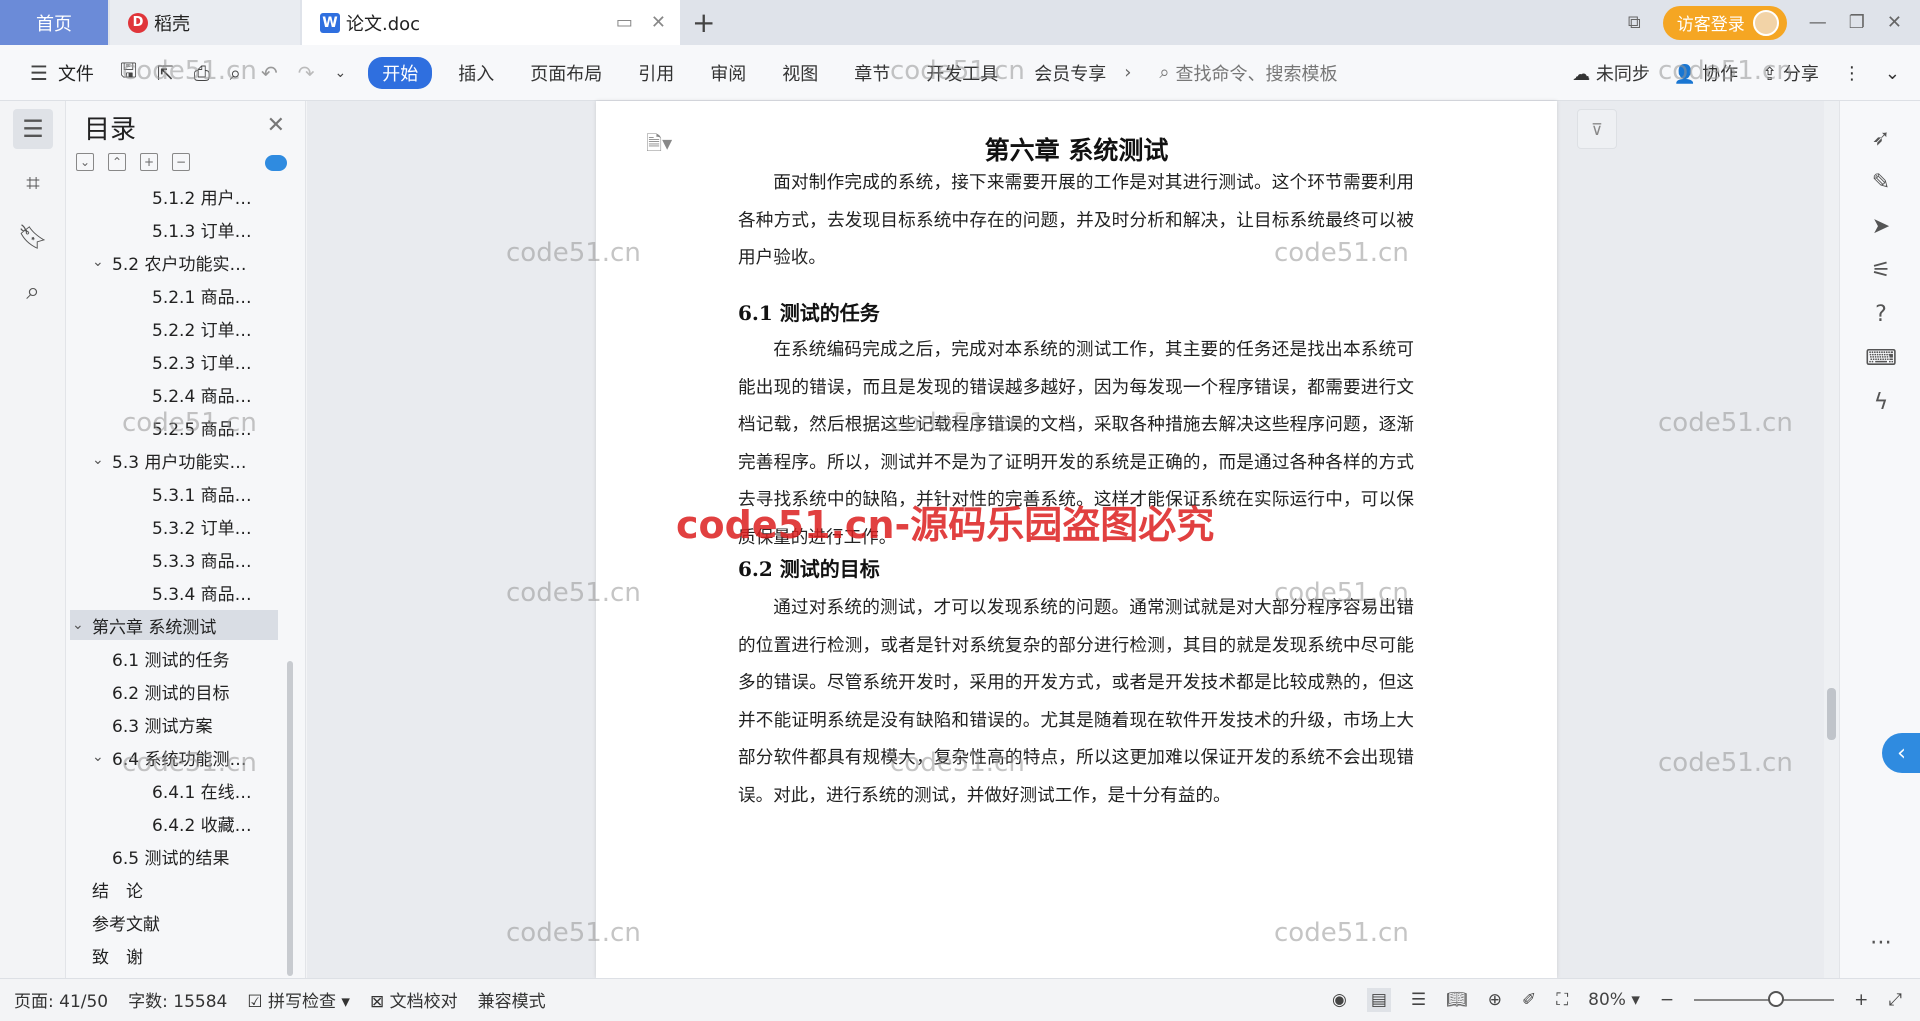  I want to click on search-icon: ⌕, so click(33, 291).